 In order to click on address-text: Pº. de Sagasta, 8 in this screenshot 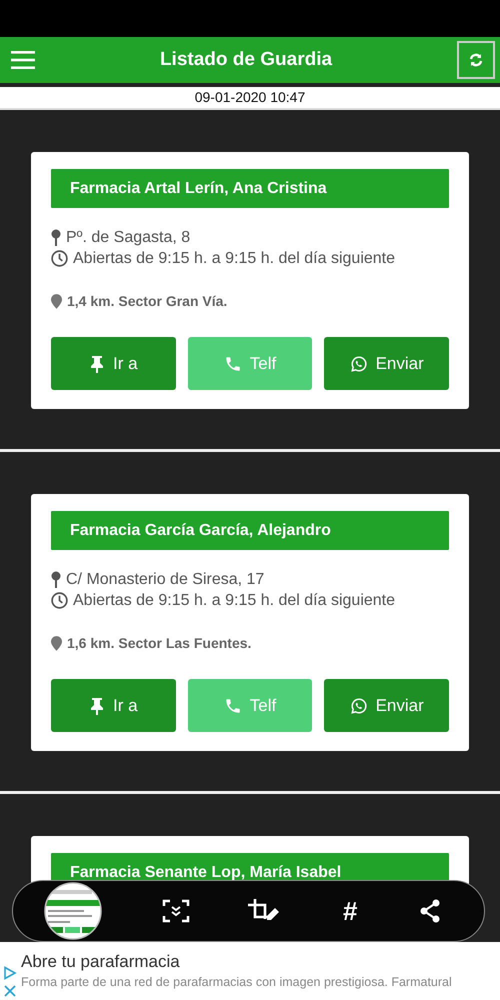, I will do `click(128, 238)`.